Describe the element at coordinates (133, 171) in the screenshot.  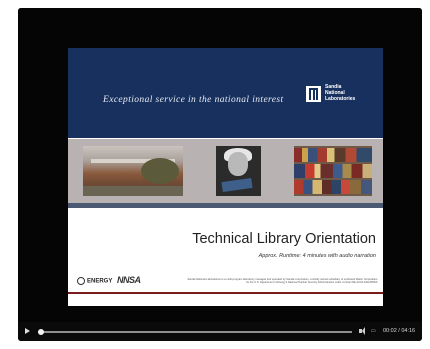
I see `library-building-photo` at that location.